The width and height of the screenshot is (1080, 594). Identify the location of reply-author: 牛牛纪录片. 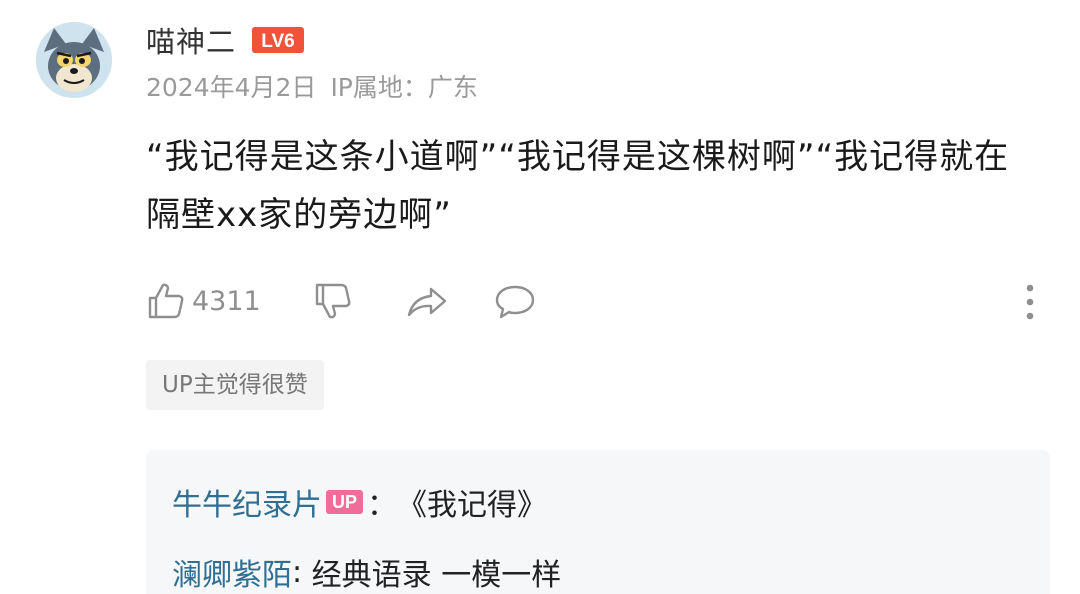
(247, 502).